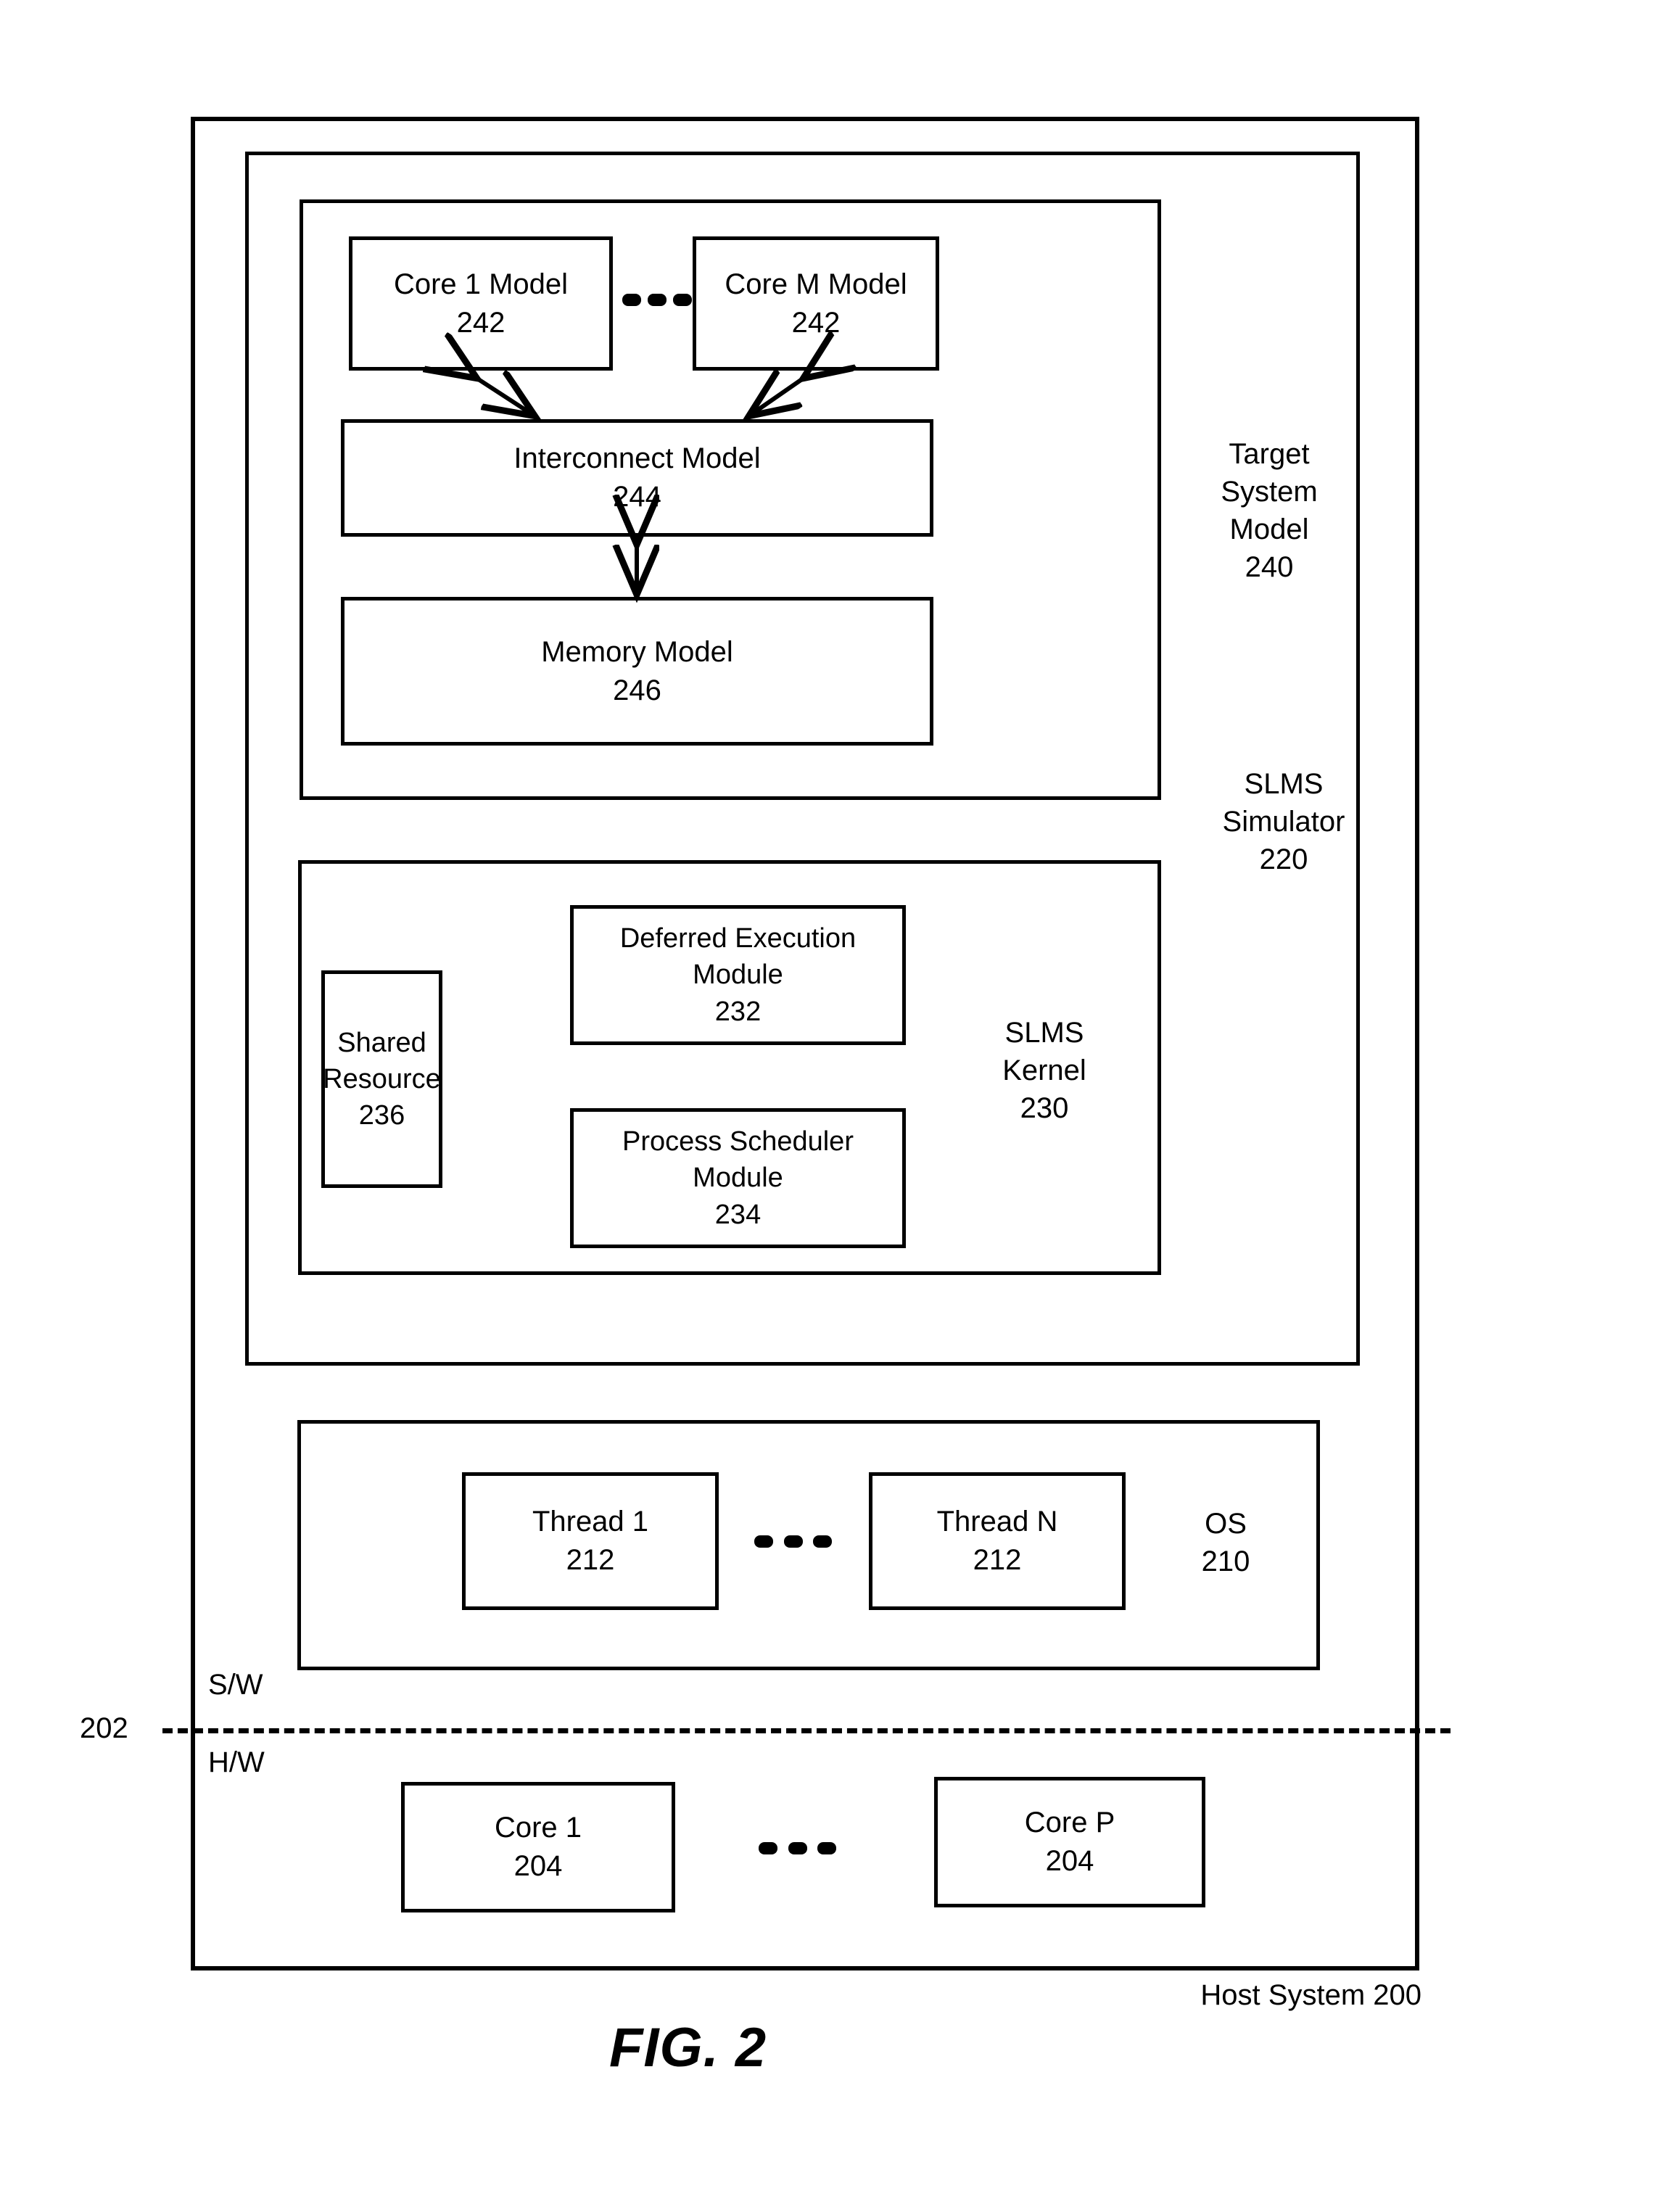 Image resolution: width=1663 pixels, height=2212 pixels. What do you see at coordinates (1311, 1995) in the screenshot?
I see `host-system-caption: Host System 200` at bounding box center [1311, 1995].